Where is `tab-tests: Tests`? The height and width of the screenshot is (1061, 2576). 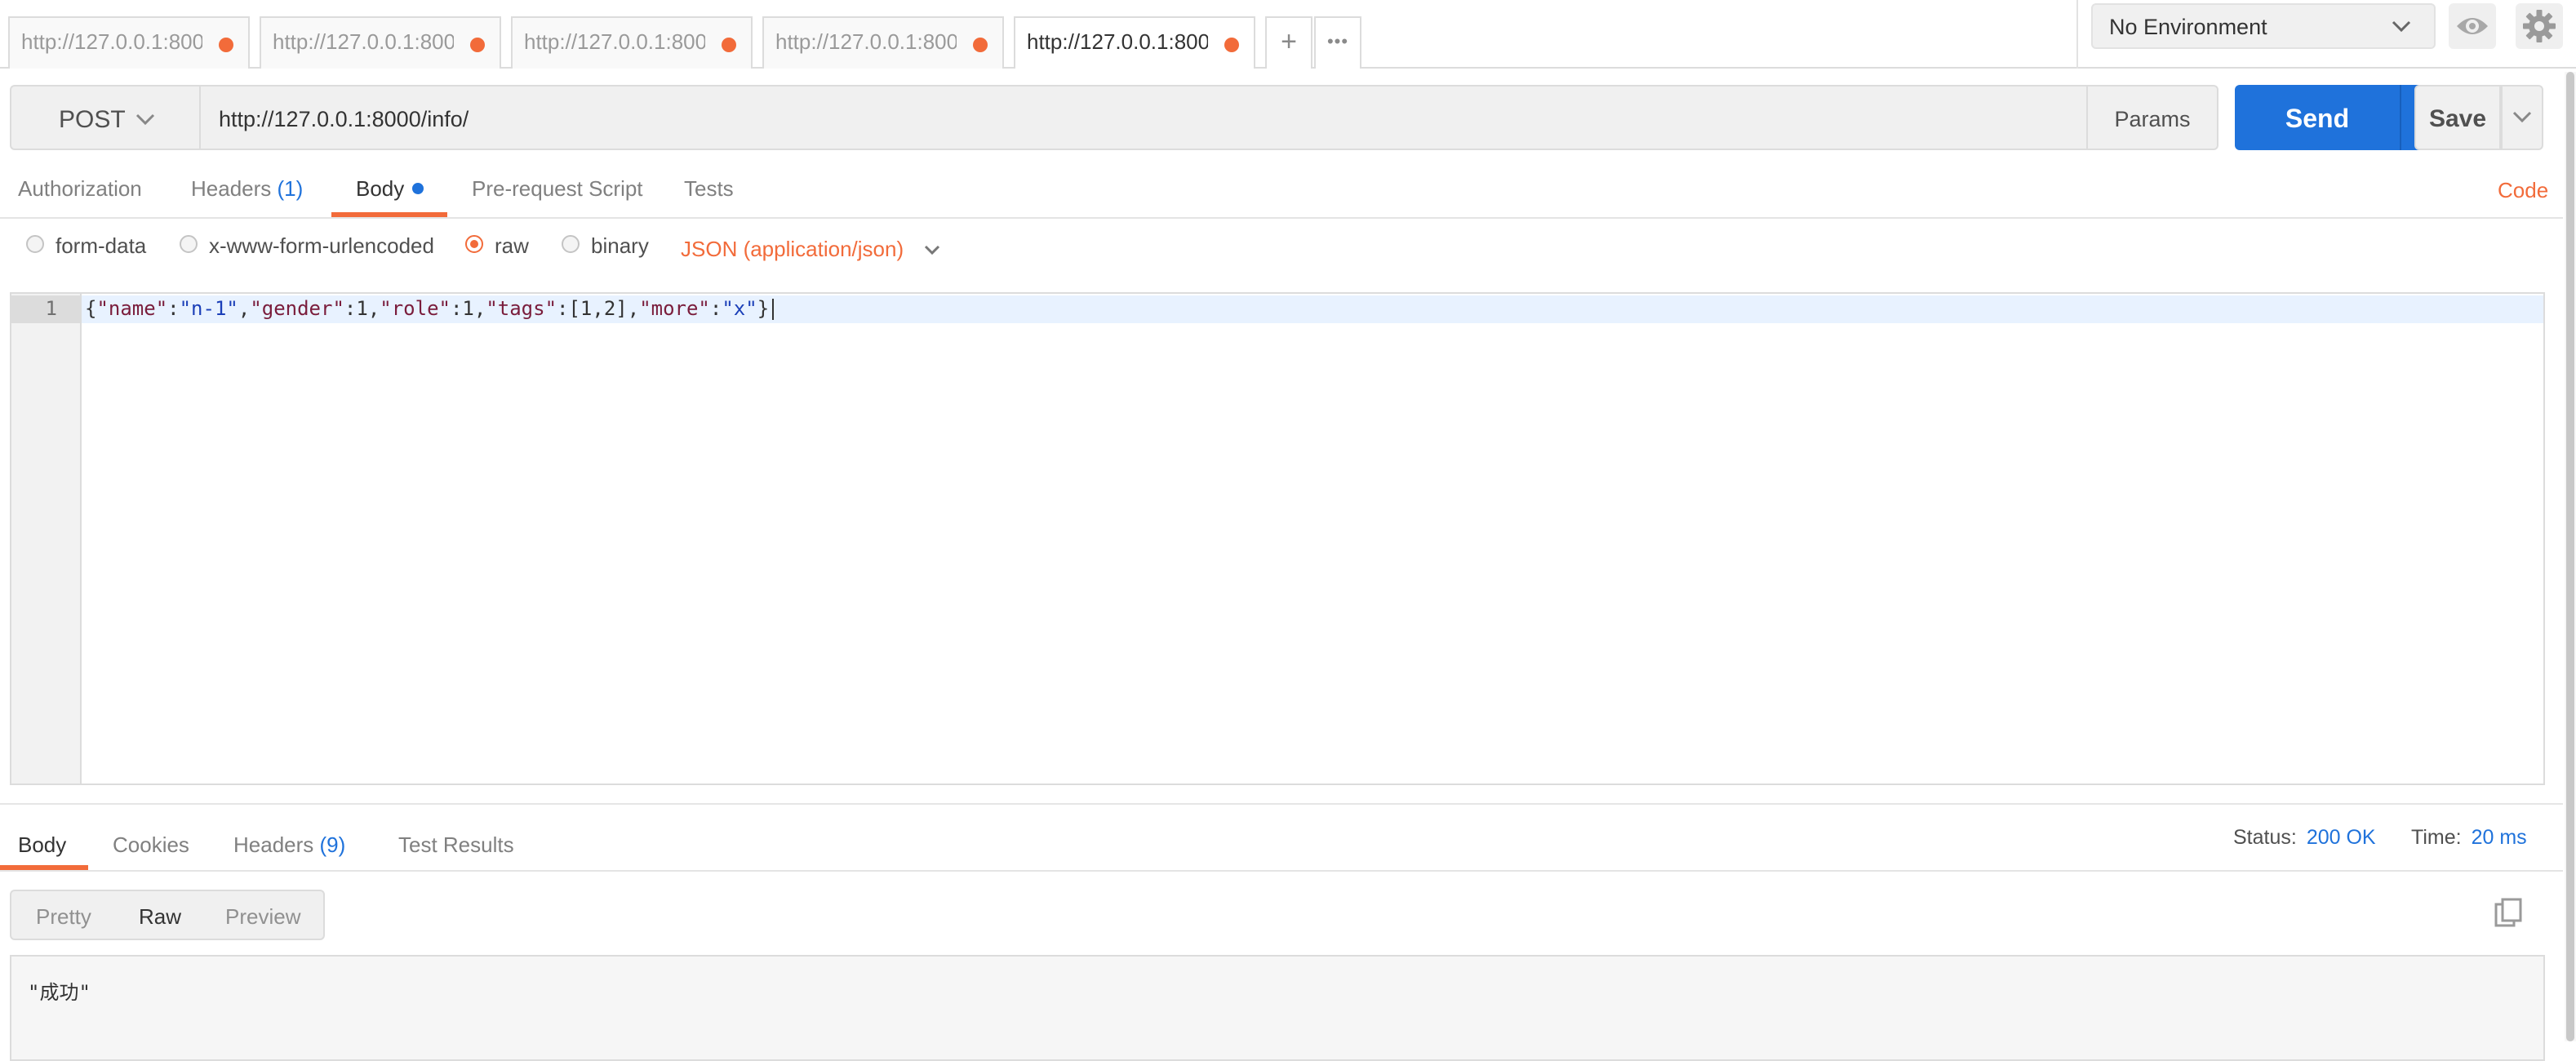
tab-tests: Tests is located at coordinates (709, 189).